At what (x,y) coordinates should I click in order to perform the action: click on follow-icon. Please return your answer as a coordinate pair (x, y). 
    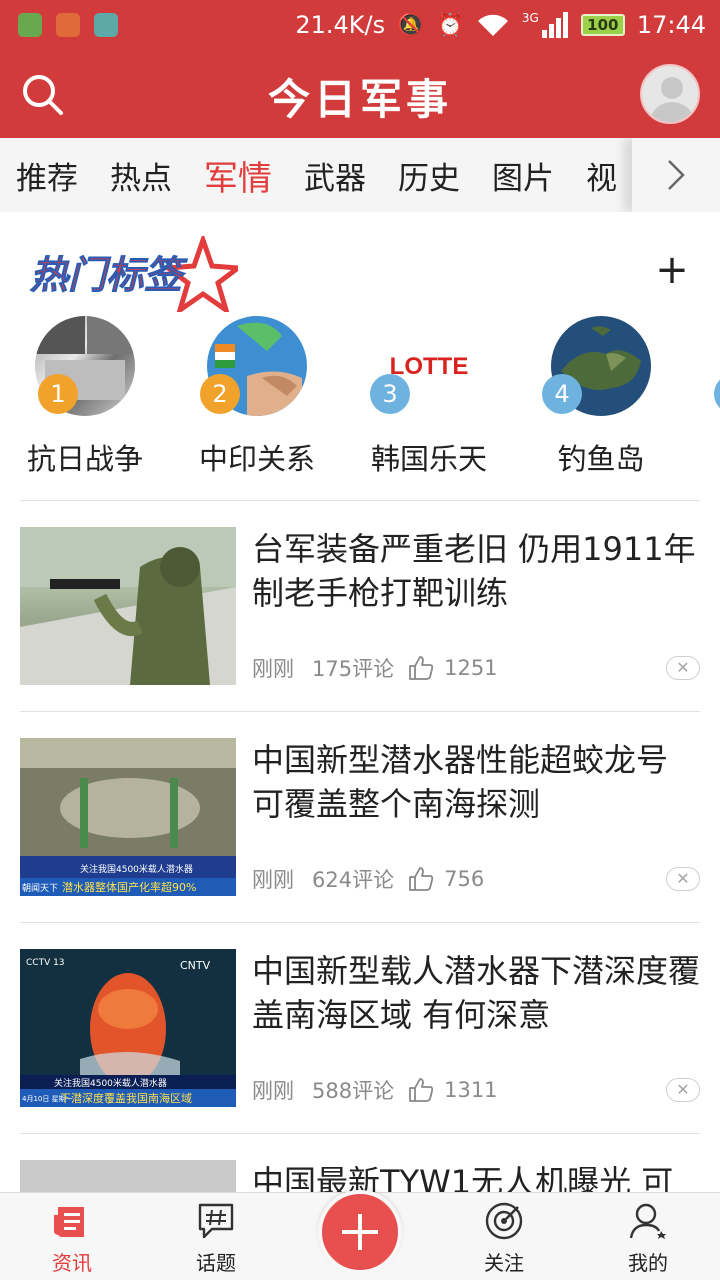
    Looking at the image, I should click on (504, 1221).